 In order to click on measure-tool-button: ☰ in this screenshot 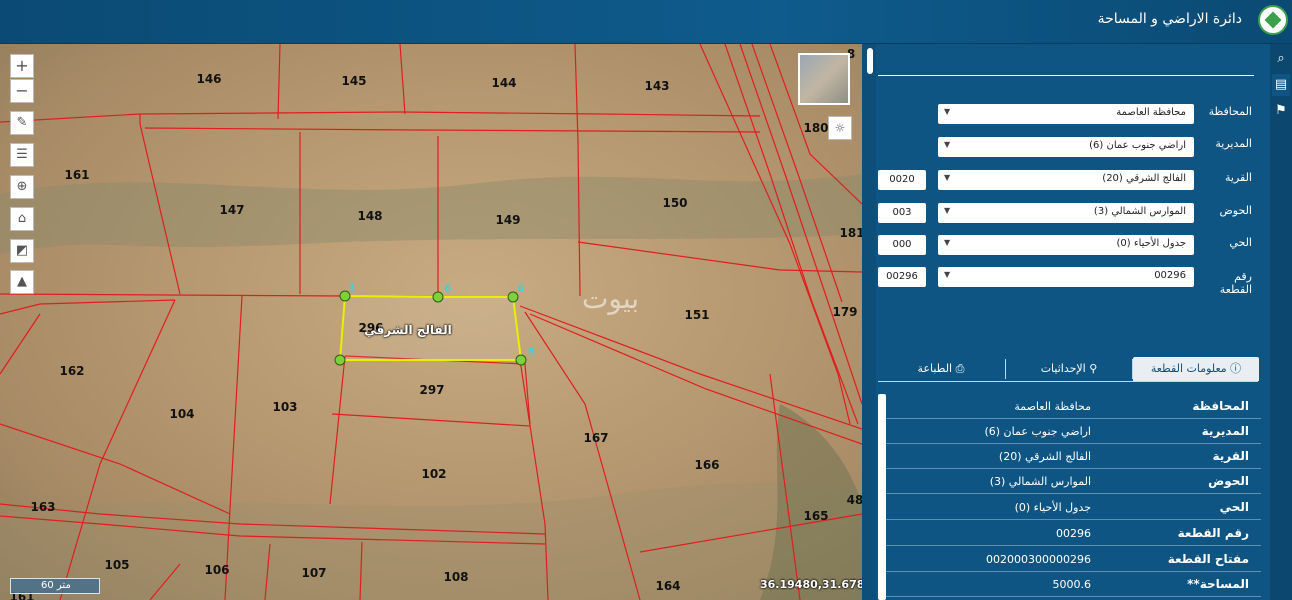, I will do `click(22, 155)`.